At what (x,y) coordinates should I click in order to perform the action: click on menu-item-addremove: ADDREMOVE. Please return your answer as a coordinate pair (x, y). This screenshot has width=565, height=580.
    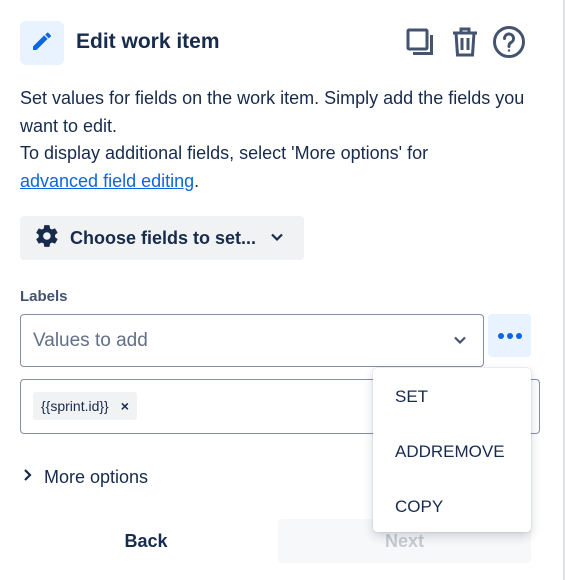
    Looking at the image, I should click on (450, 452).